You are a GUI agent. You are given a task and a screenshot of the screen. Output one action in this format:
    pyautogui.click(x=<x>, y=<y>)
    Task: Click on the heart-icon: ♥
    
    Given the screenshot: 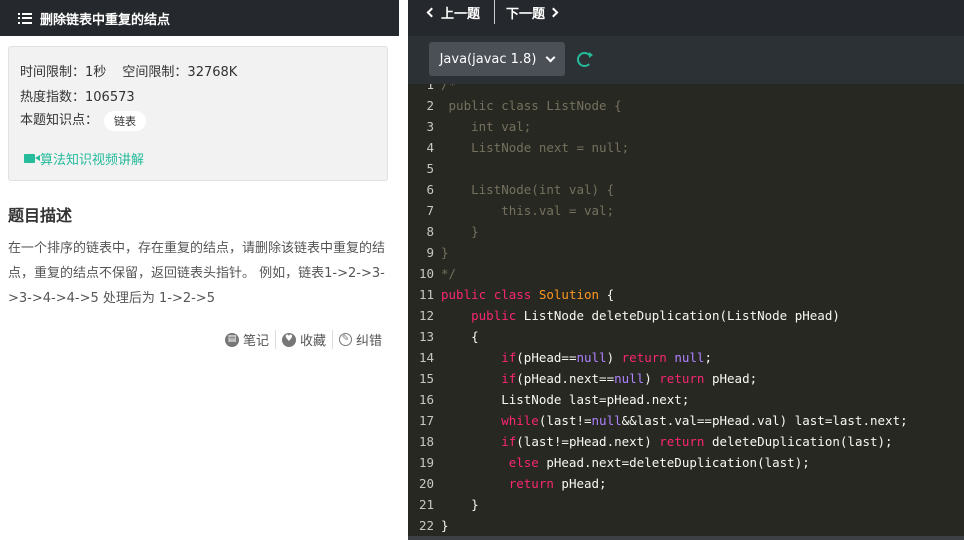 What is the action you would take?
    pyautogui.click(x=288, y=339)
    